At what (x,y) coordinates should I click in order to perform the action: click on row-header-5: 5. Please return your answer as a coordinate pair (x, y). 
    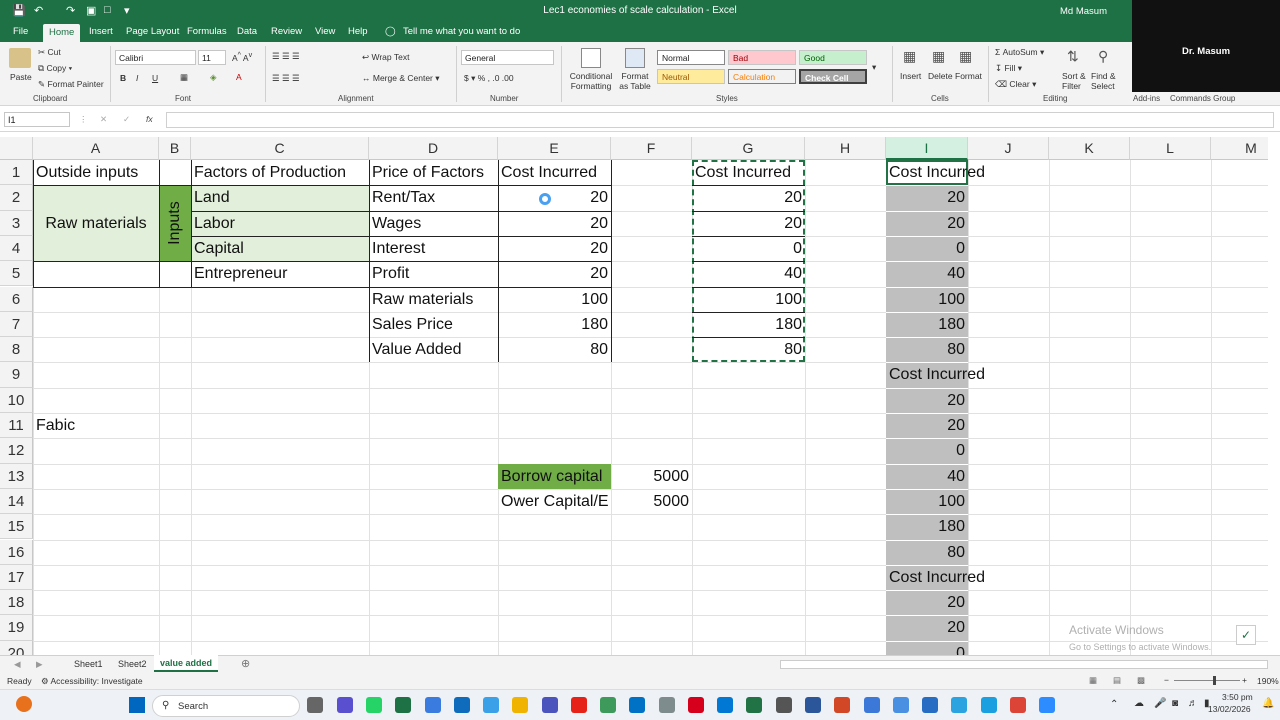
    Looking at the image, I should click on (16, 274).